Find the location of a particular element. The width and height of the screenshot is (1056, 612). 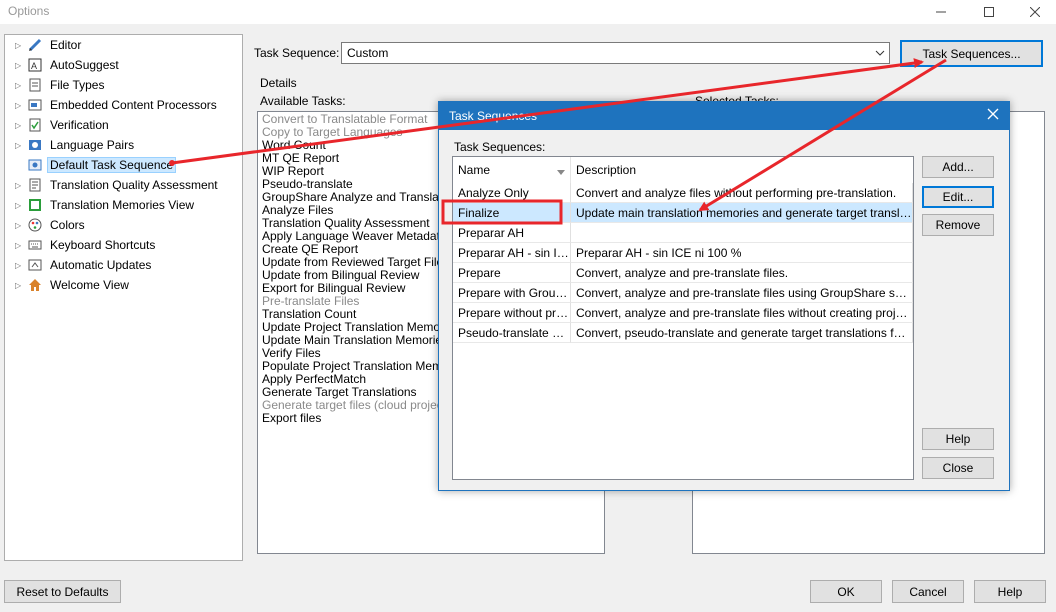

tree-item-editor: ▷ Editor is located at coordinates (49, 45).